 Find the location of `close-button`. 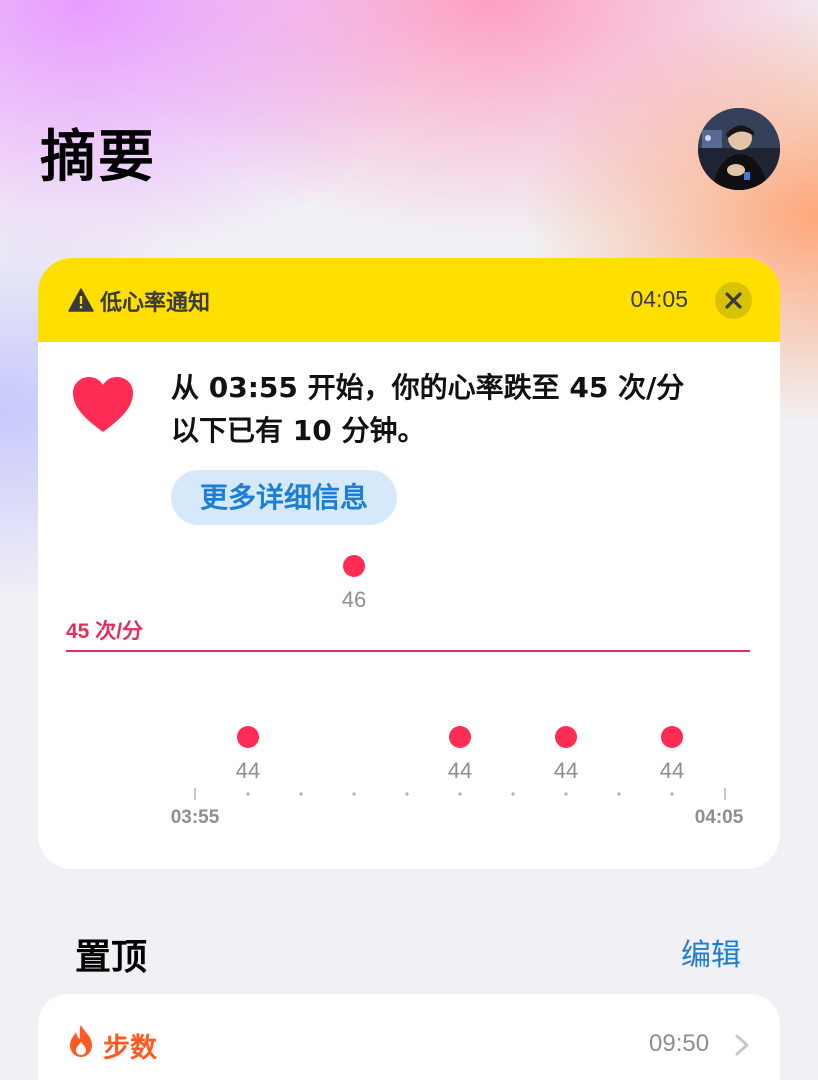

close-button is located at coordinates (733, 300).